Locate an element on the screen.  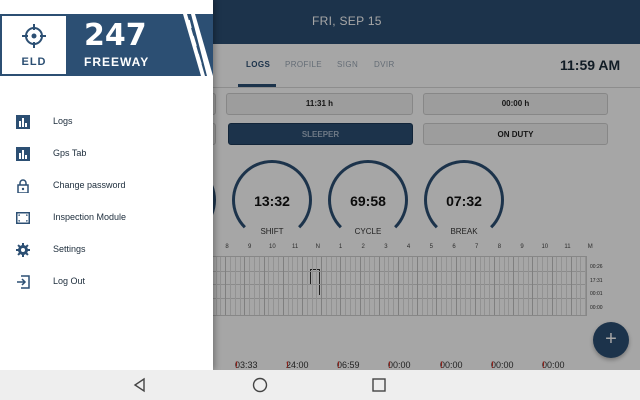
system-nav-bar is located at coordinates (320, 385).